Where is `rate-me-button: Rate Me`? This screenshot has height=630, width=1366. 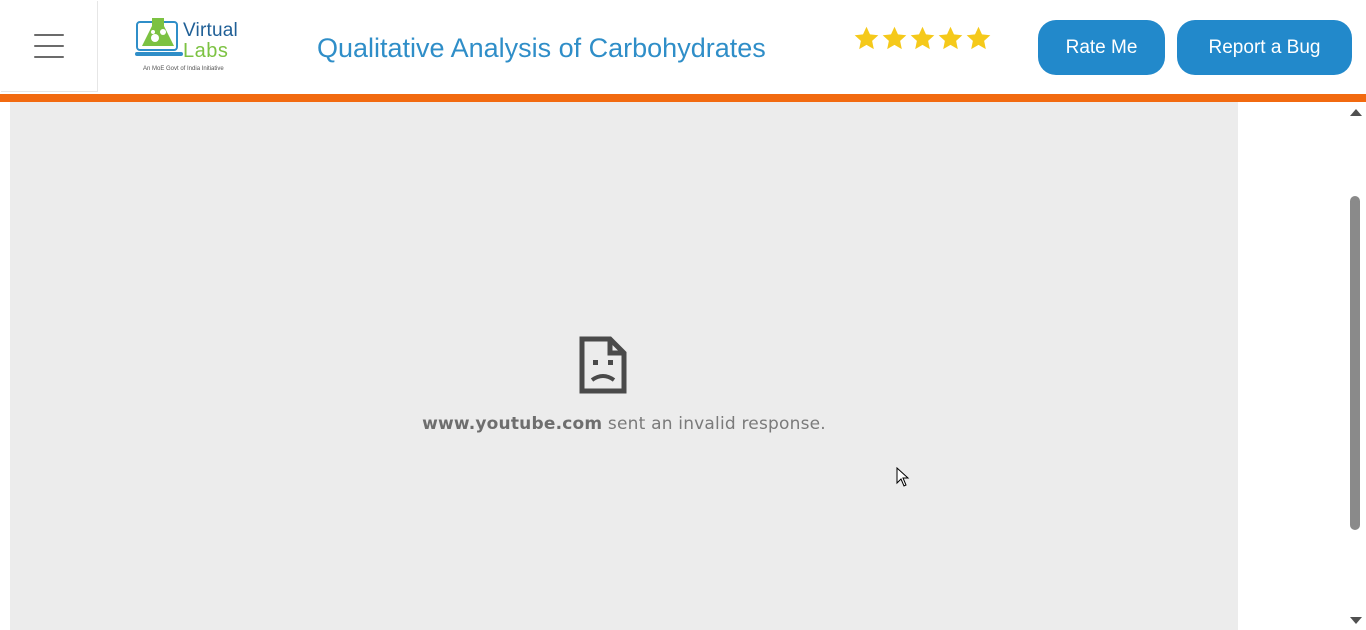 rate-me-button: Rate Me is located at coordinates (1101, 47).